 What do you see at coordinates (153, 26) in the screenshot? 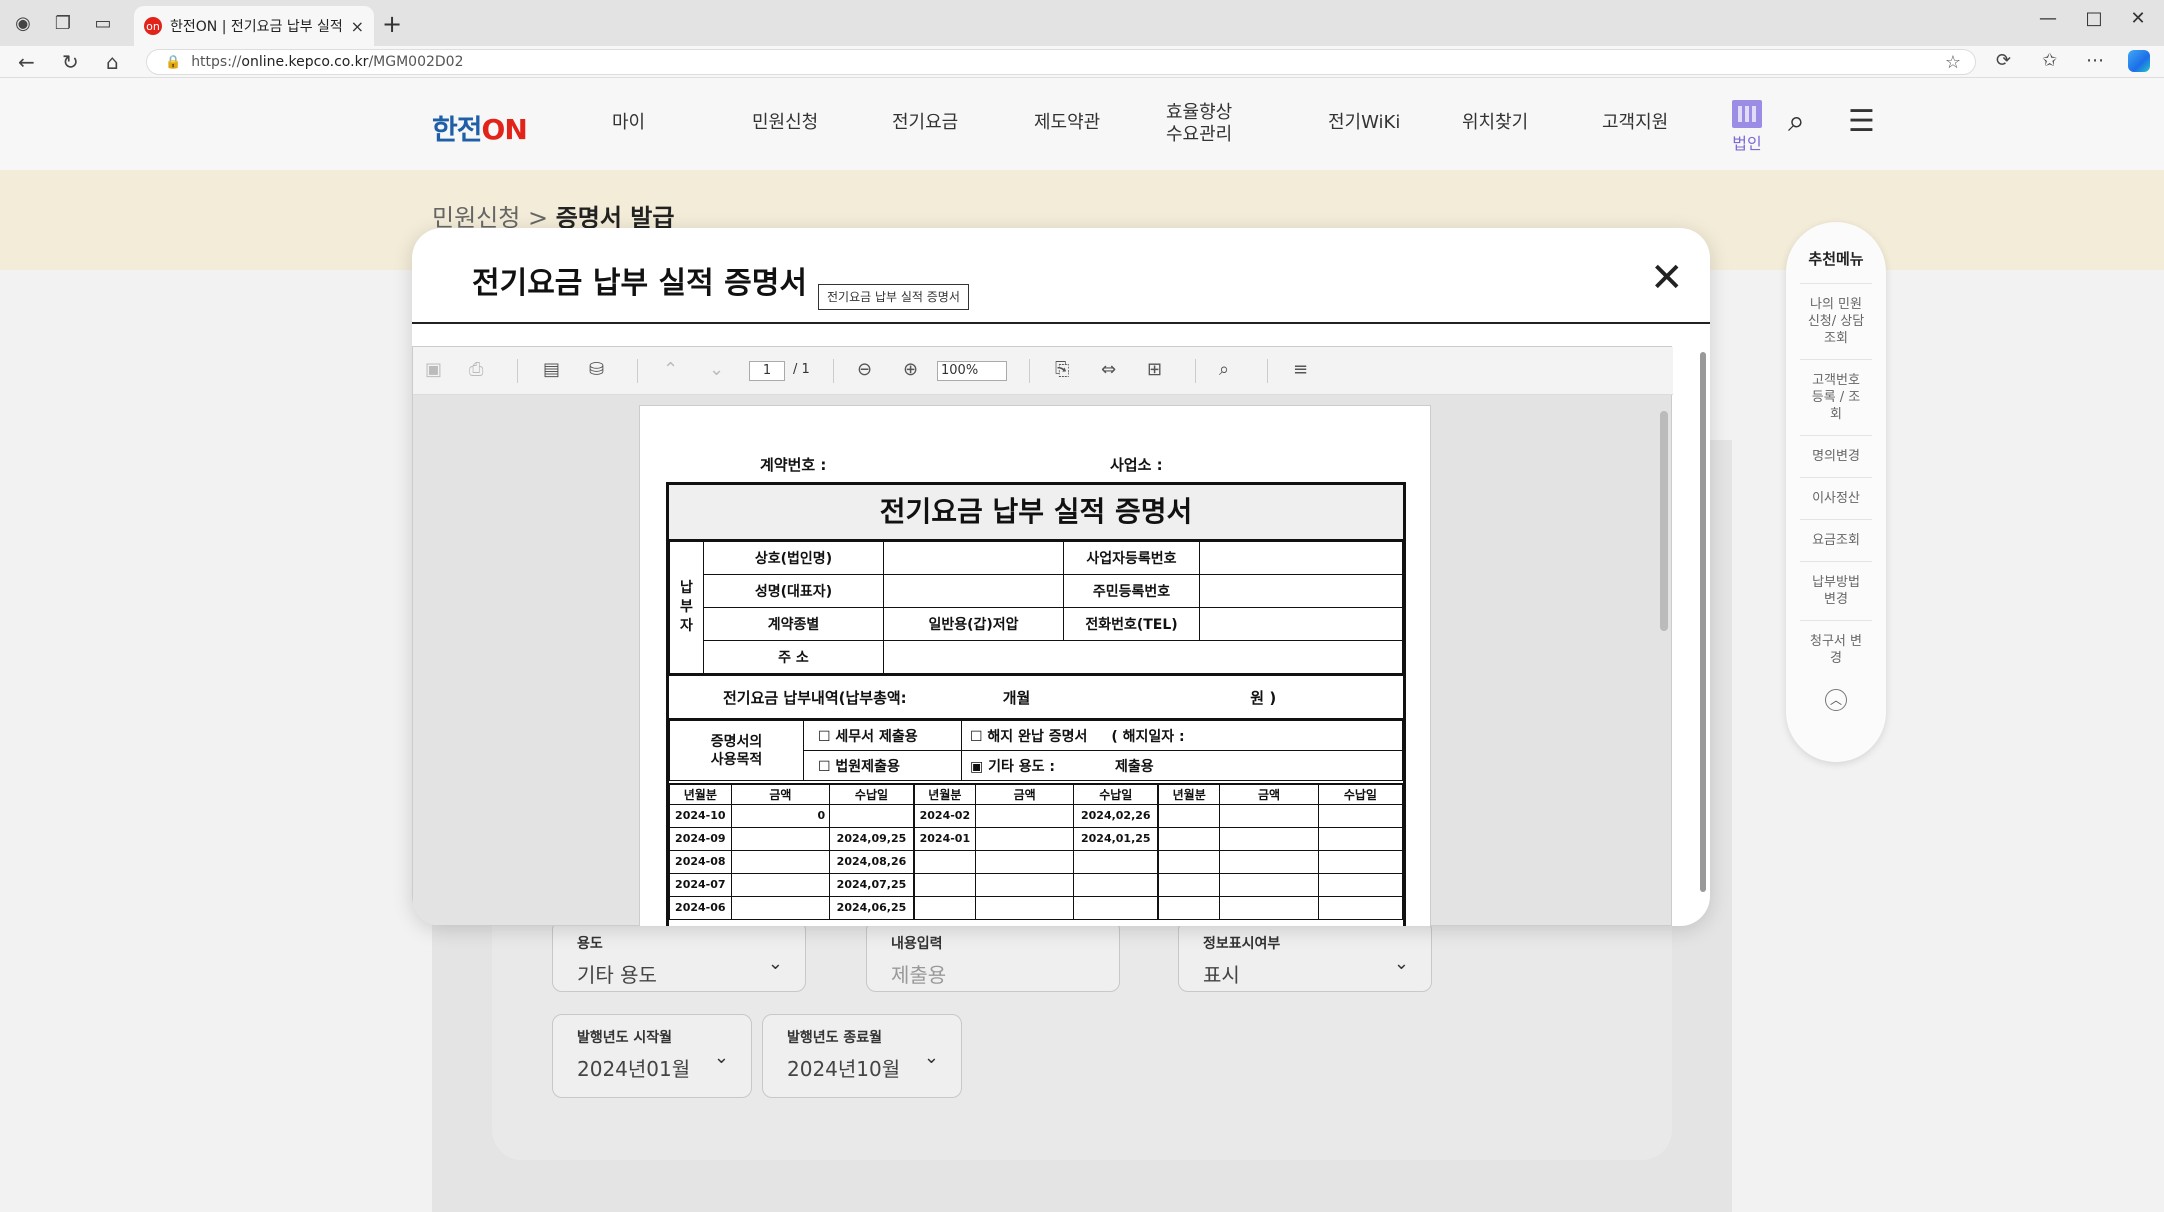
I see `site-favicon-icon: on` at bounding box center [153, 26].